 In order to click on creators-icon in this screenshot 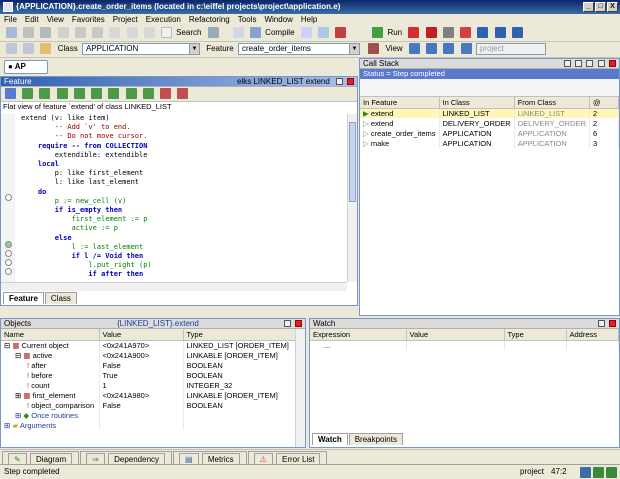, I will do `click(79, 93)`.